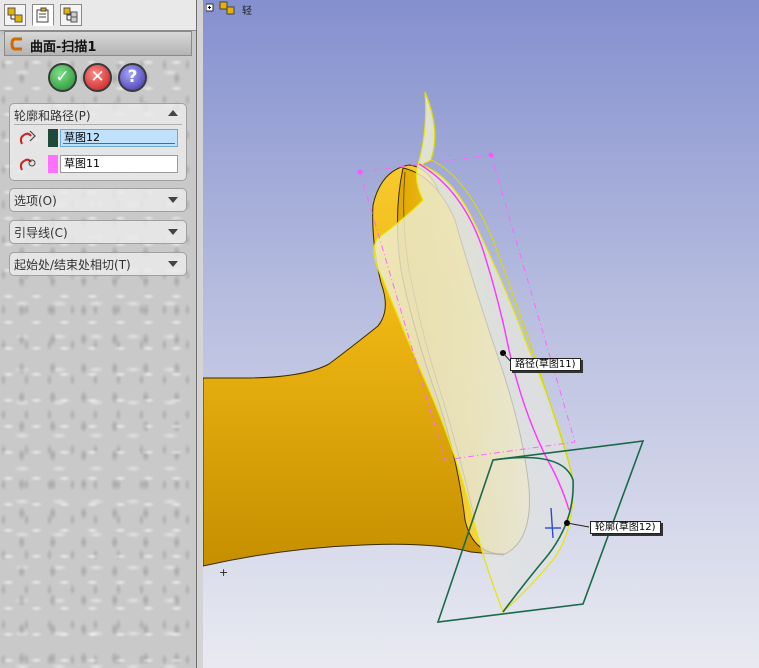 The width and height of the screenshot is (759, 668). I want to click on origin-marker: +, so click(223, 572).